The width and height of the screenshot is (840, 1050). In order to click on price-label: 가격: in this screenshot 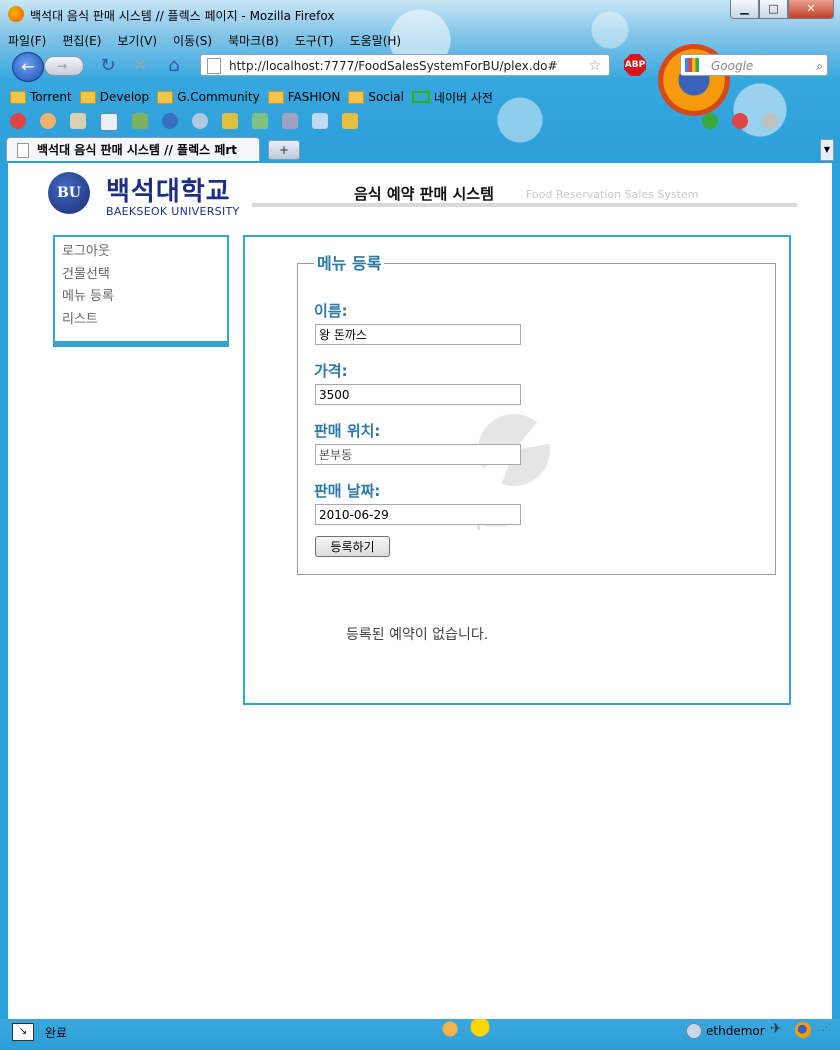, I will do `click(331, 371)`.